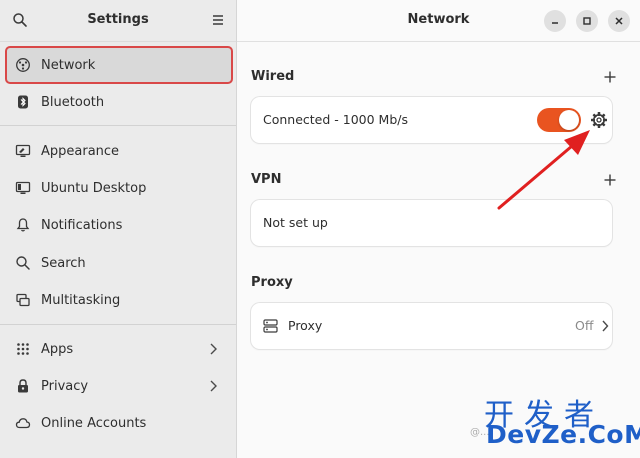 The image size is (640, 458). What do you see at coordinates (599, 120) in the screenshot?
I see `gear-icon` at bounding box center [599, 120].